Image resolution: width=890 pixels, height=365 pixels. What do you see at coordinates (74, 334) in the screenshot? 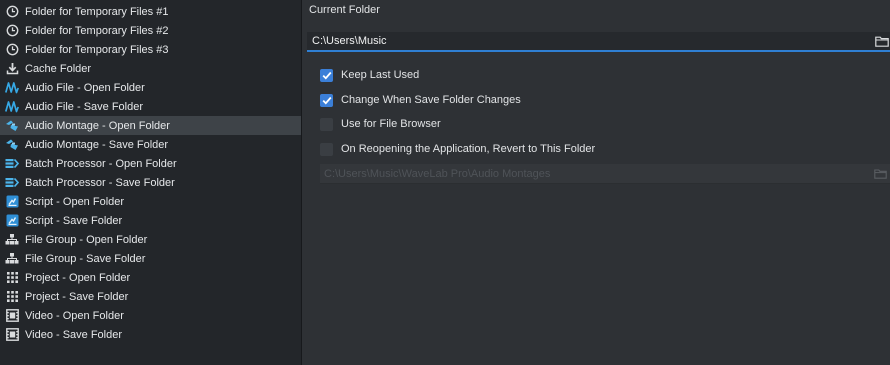
I see `folder-item-label: Video - Save Folder` at bounding box center [74, 334].